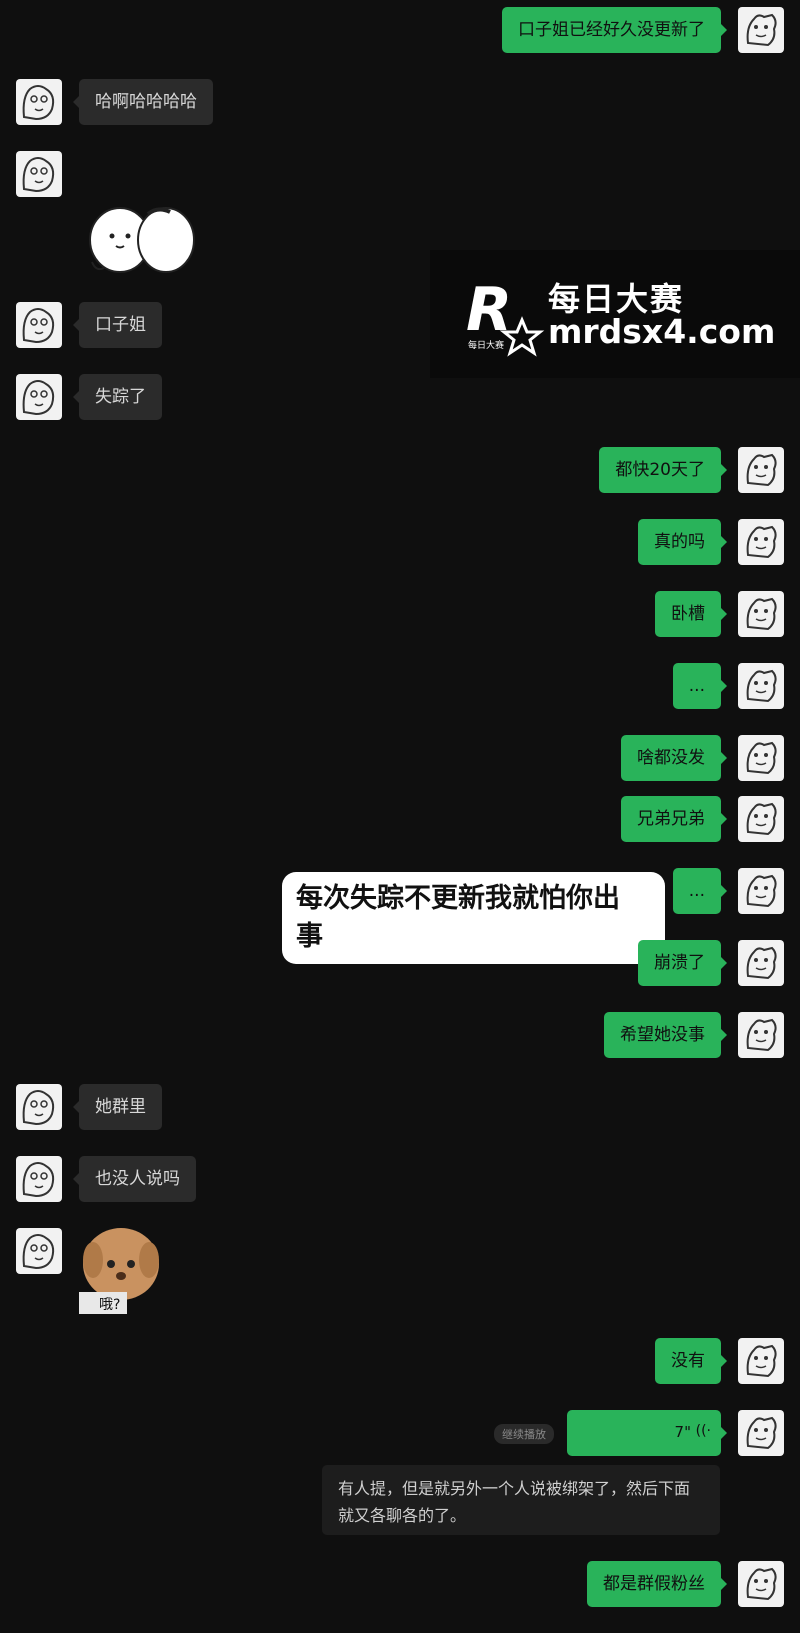 The height and width of the screenshot is (1633, 800). What do you see at coordinates (665, 1035) in the screenshot?
I see `message-bubble: 希望她没事` at bounding box center [665, 1035].